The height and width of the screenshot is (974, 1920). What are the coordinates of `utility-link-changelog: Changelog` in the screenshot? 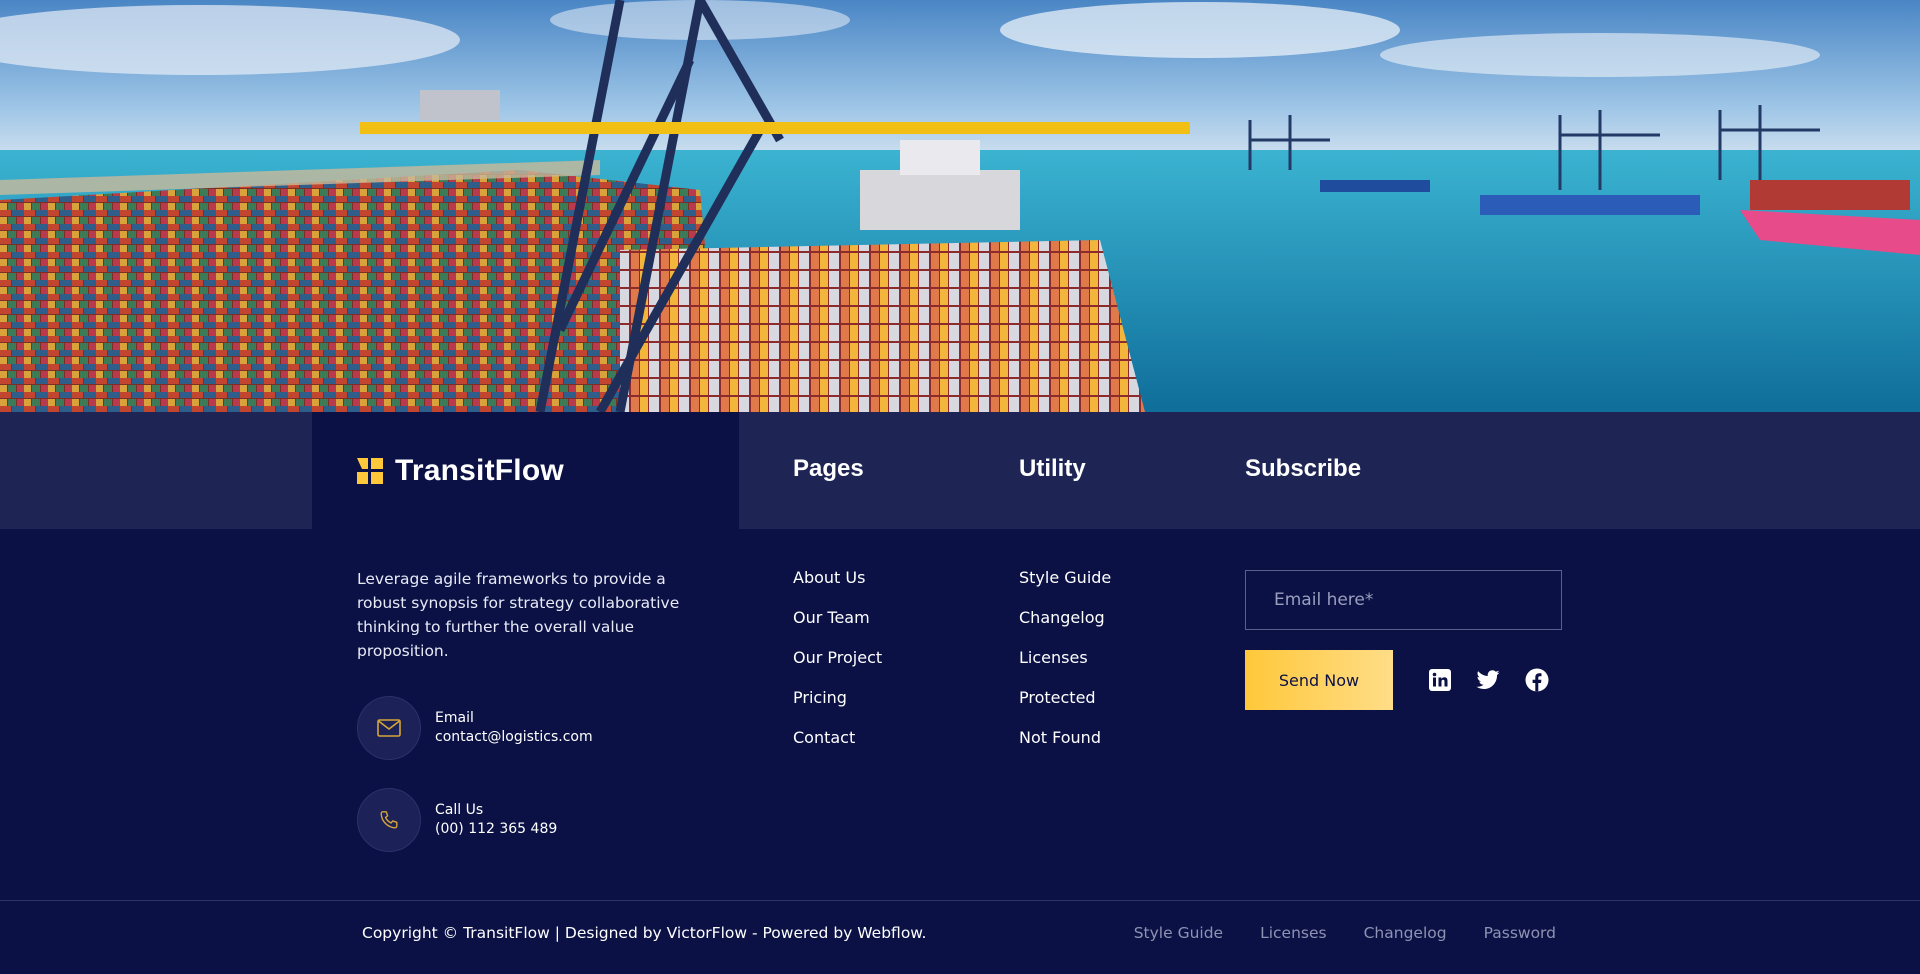 It's located at (1065, 626).